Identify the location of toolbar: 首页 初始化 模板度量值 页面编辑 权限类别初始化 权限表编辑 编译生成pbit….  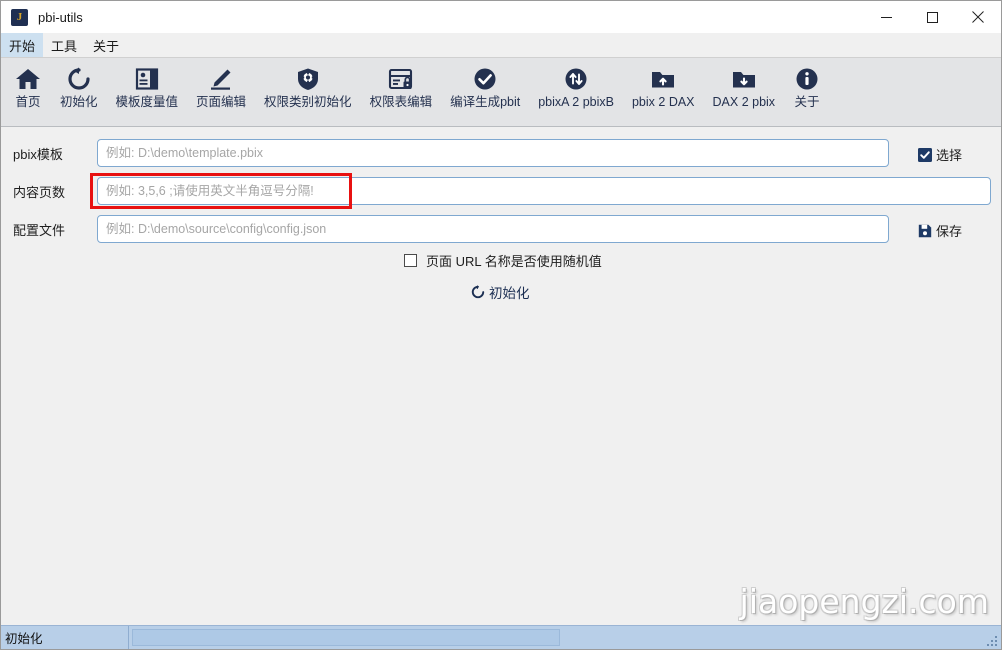
(501, 92).